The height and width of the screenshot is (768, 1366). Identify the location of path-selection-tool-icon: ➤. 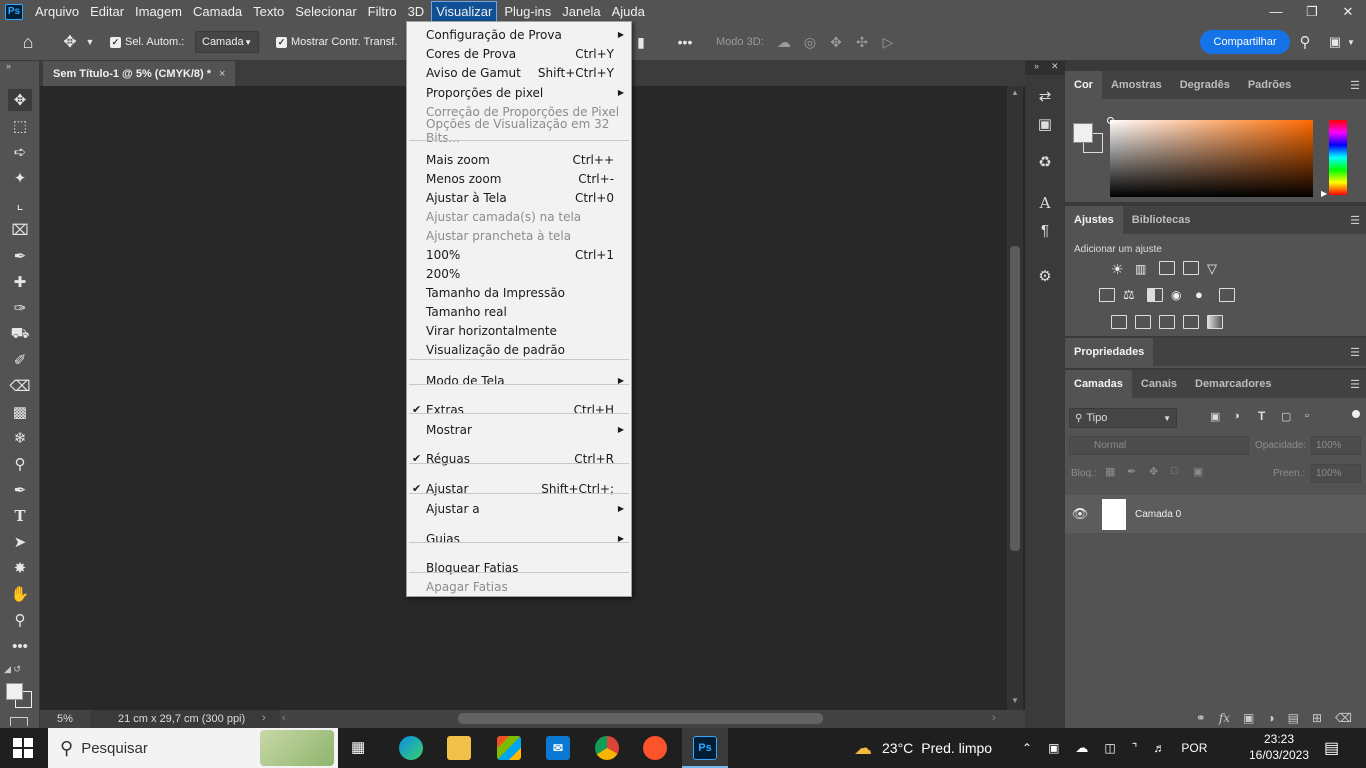
(20, 542).